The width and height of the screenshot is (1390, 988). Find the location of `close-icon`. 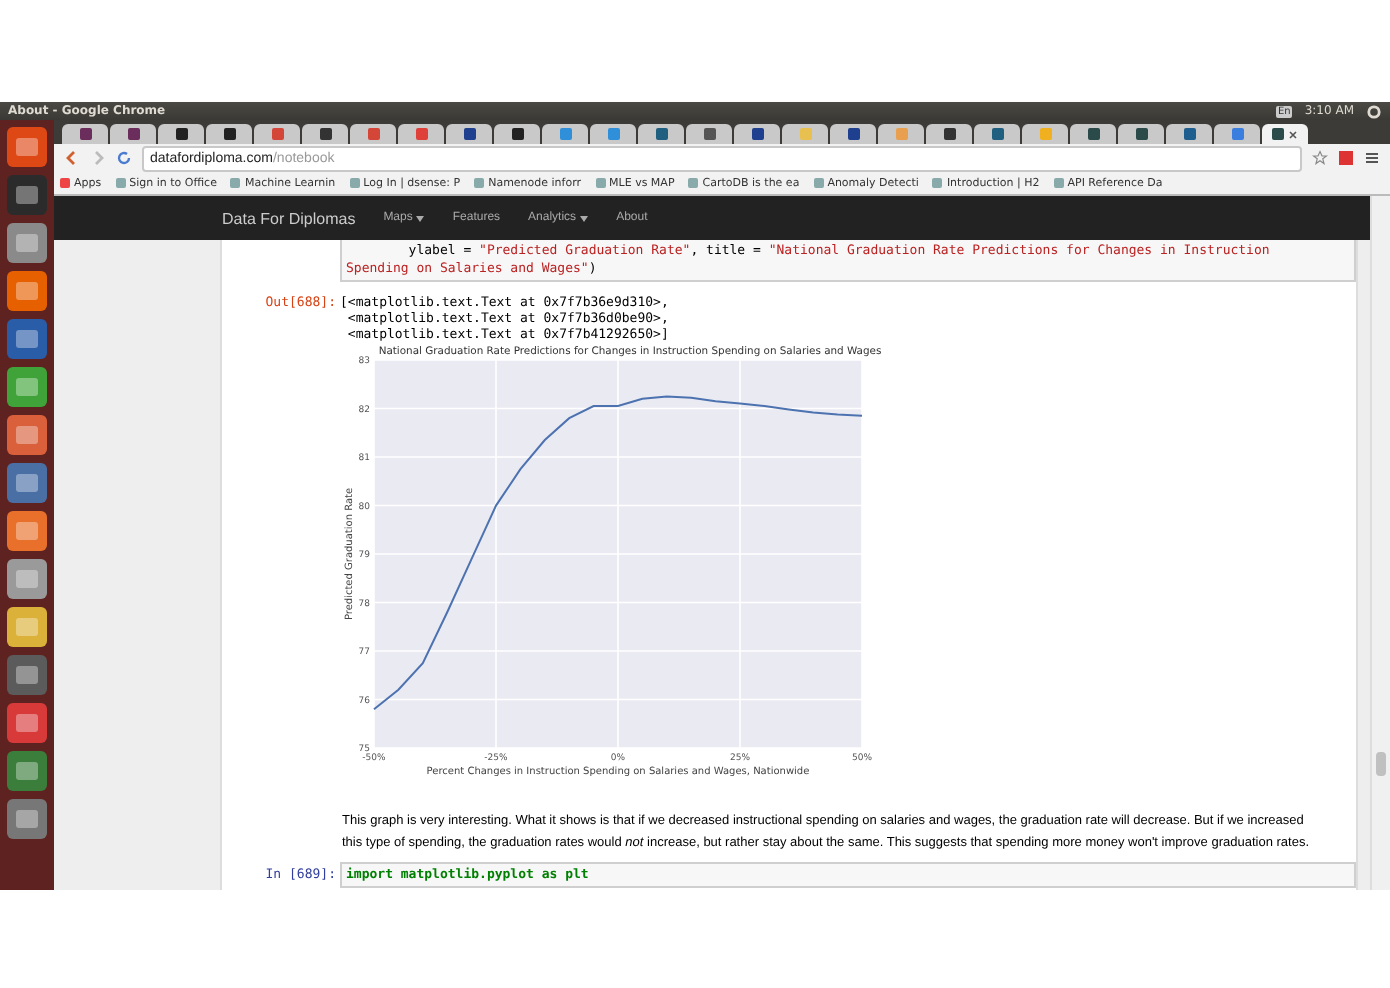

close-icon is located at coordinates (1293, 134).